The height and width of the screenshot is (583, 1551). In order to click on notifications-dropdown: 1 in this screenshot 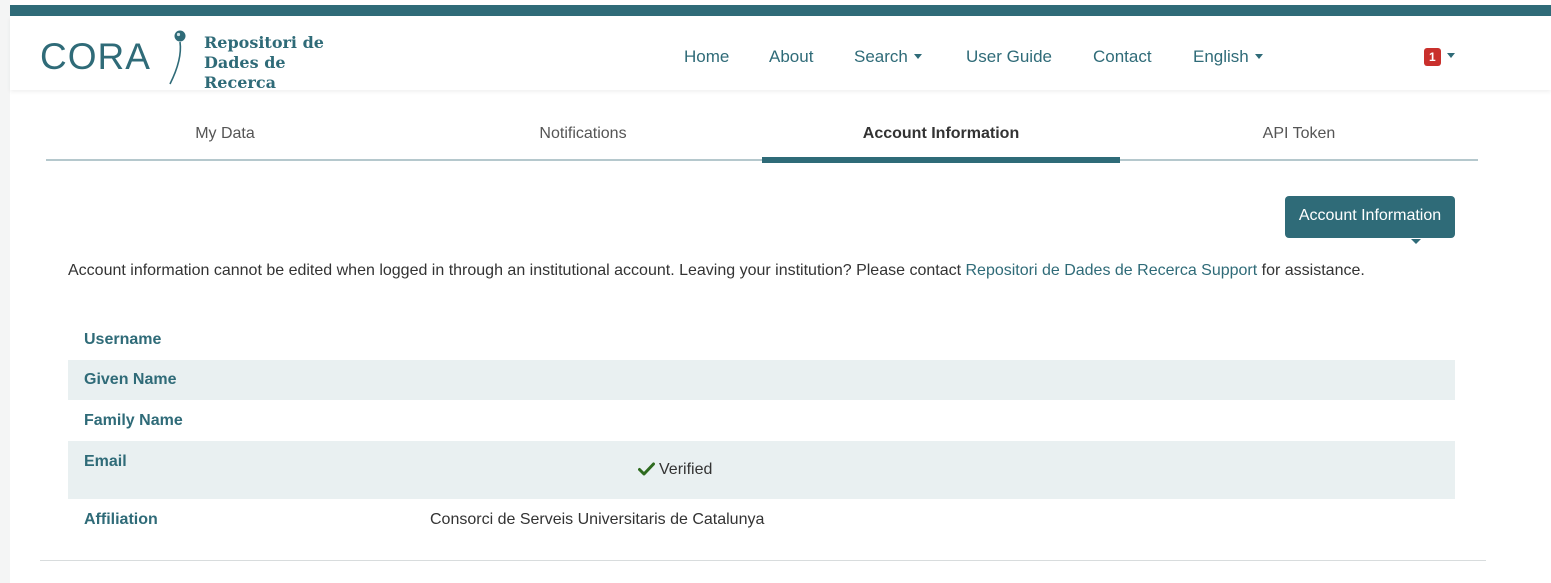, I will do `click(1439, 57)`.